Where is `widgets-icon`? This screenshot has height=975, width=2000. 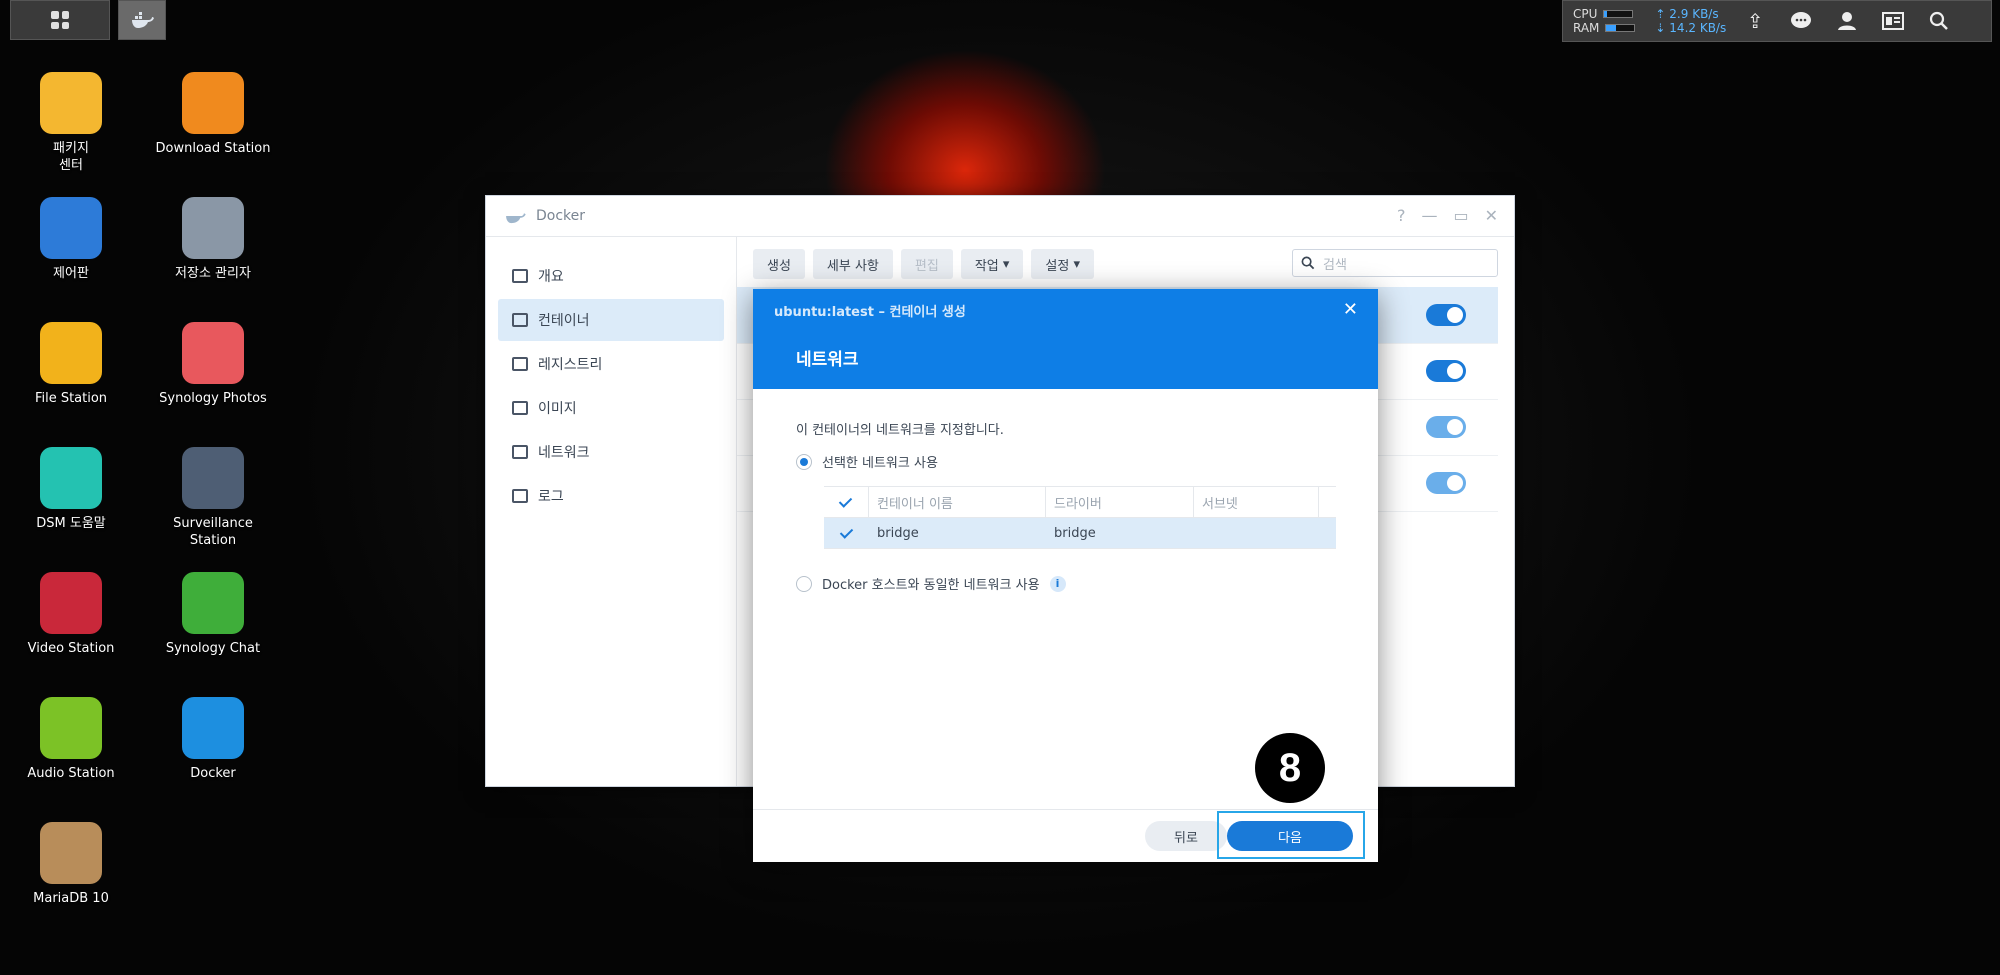
widgets-icon is located at coordinates (1893, 21).